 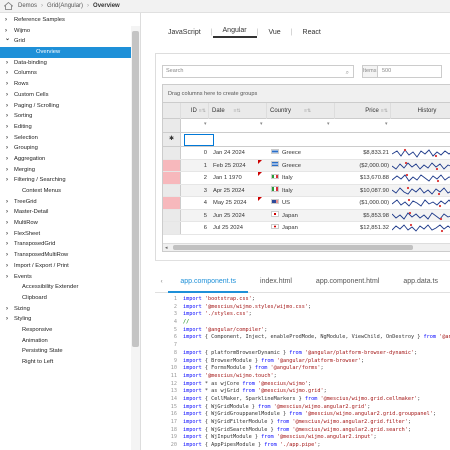 I want to click on sidebar-item-grouping: › Grouping, so click(x=70, y=148).